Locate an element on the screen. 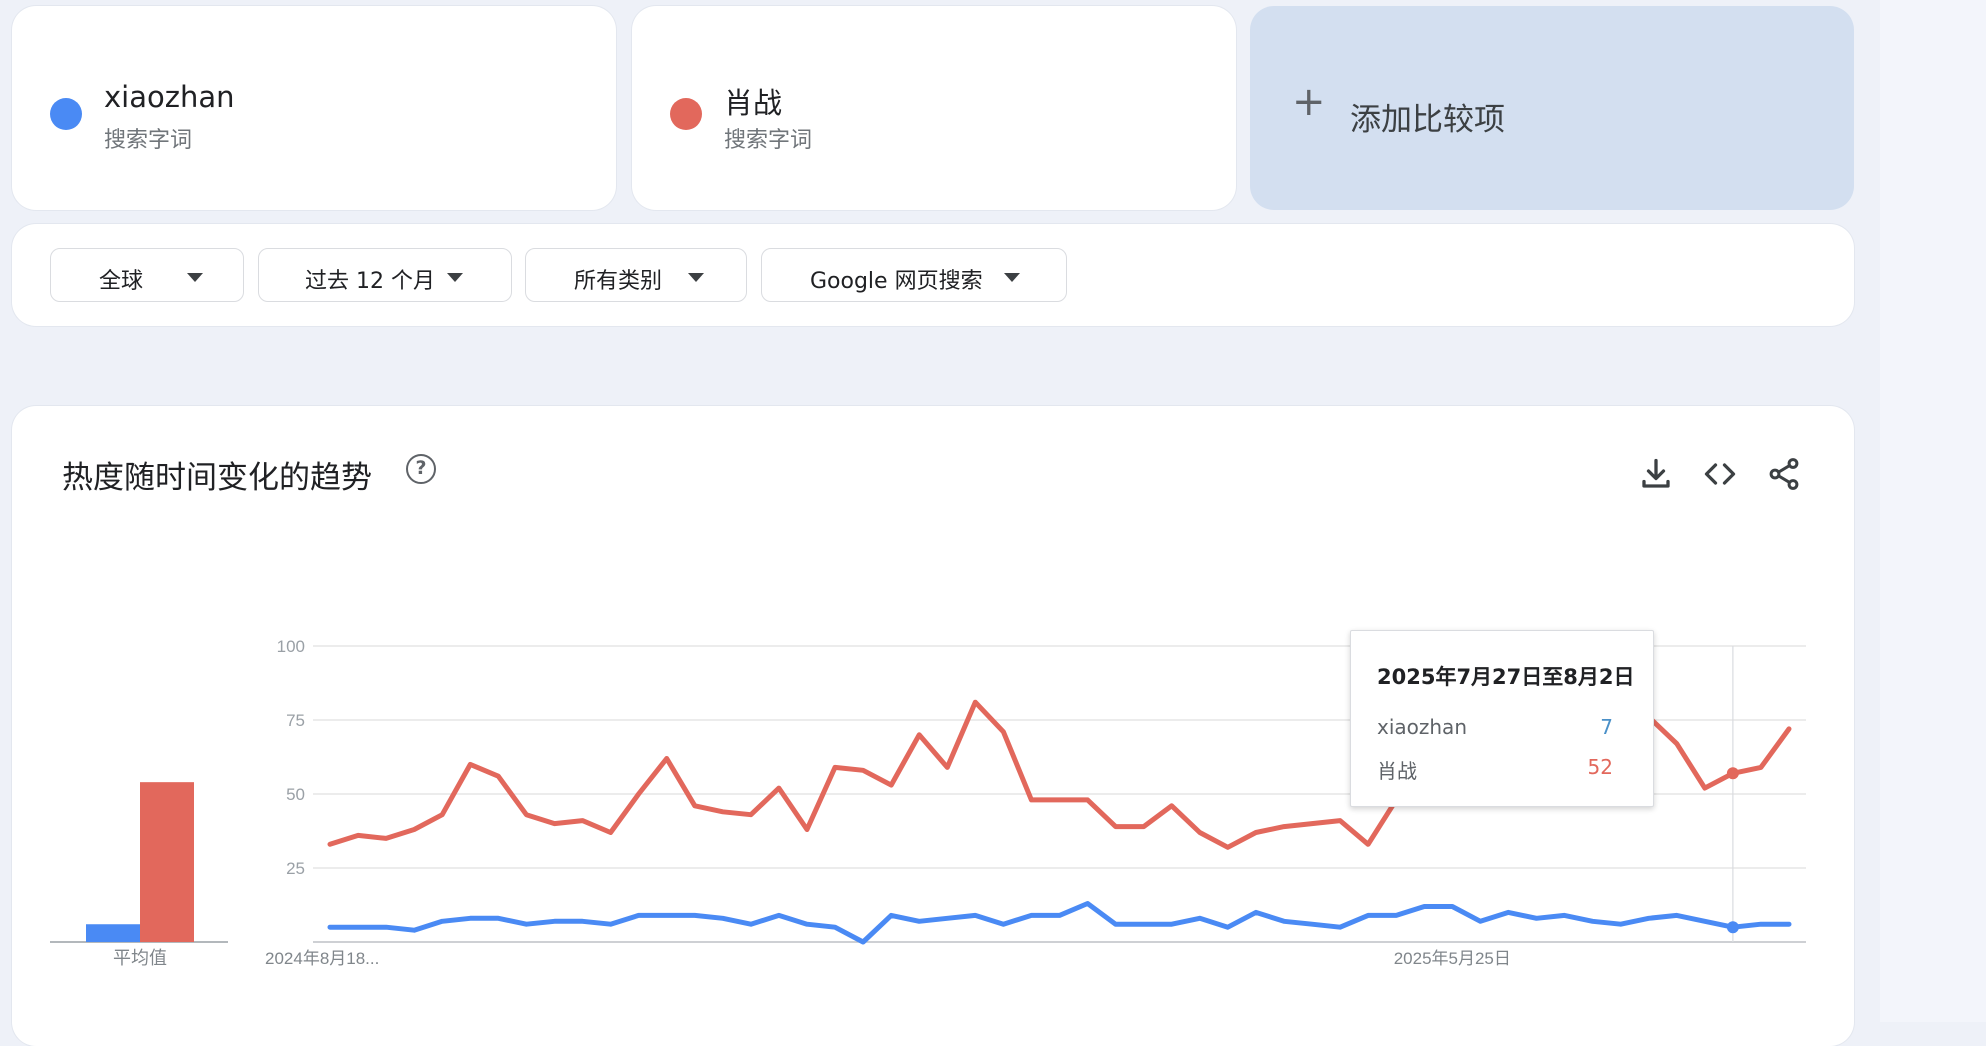 This screenshot has height=1046, width=1986. chart-tooltip: 2025年7月27日至8月2日 xiaozhan 7 肖战 52 is located at coordinates (1502, 718).